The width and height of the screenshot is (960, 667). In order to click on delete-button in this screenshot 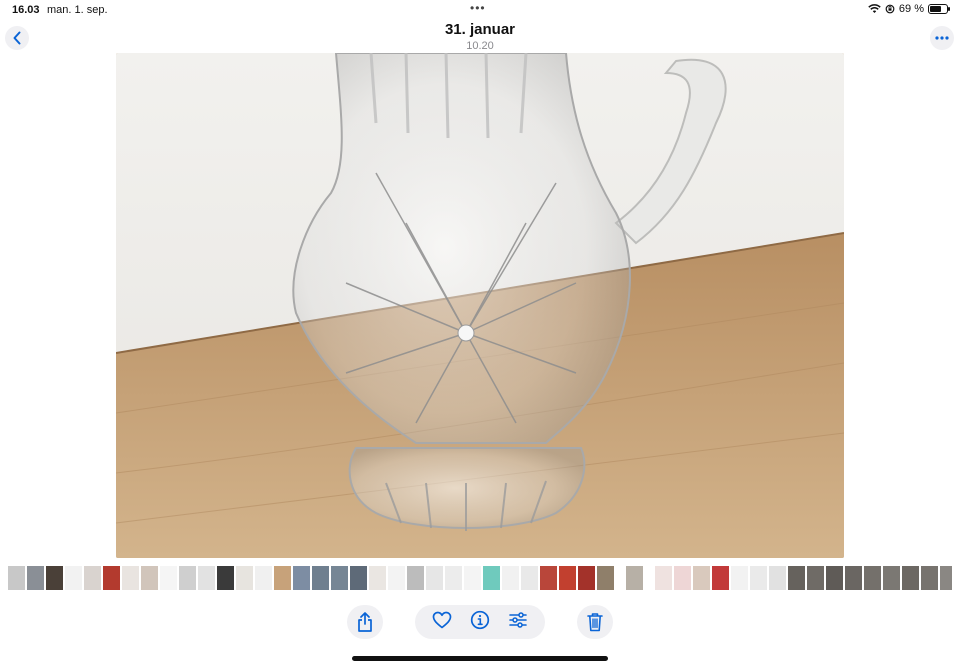, I will do `click(595, 622)`.